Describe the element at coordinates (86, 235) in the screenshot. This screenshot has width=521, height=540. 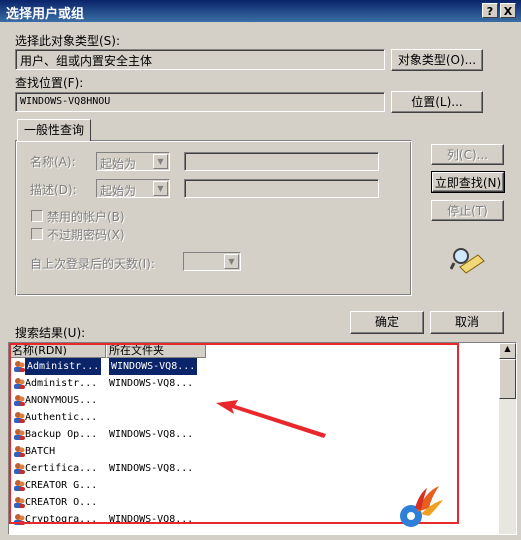
I see `non-expiring-password-label: 不过期密码(X)` at that location.